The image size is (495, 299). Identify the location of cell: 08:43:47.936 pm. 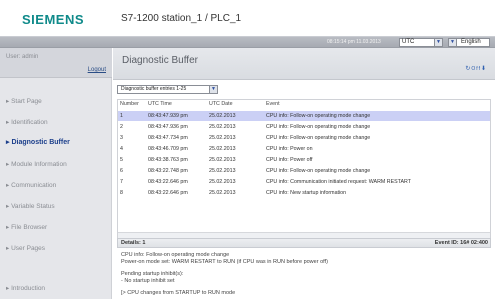
(168, 127).